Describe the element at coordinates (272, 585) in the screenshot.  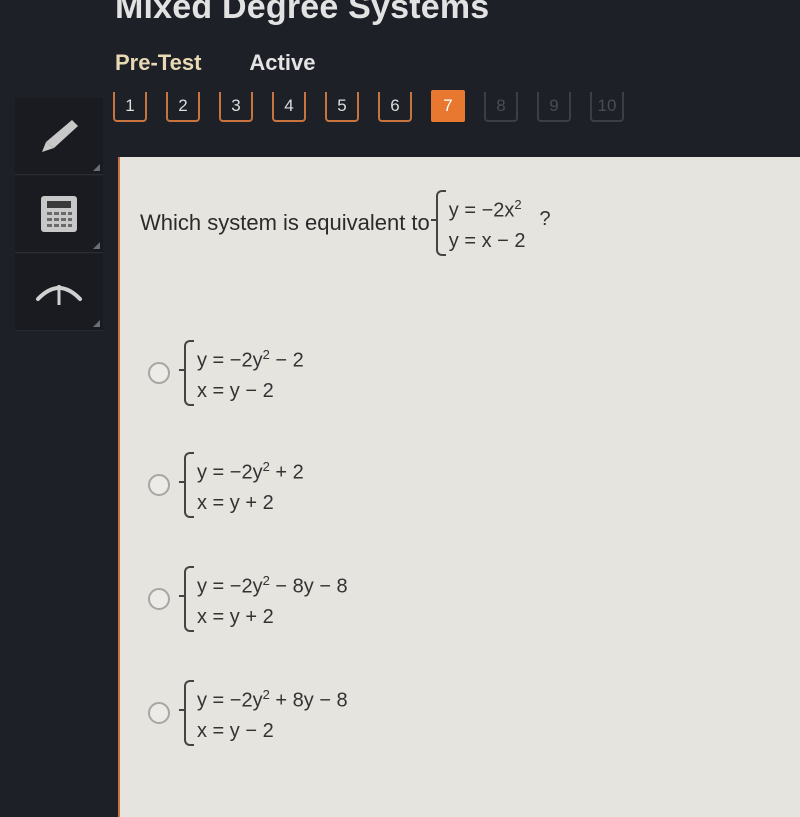
I see `option-equation-1: y = −2y2 − 8y − 8` at that location.